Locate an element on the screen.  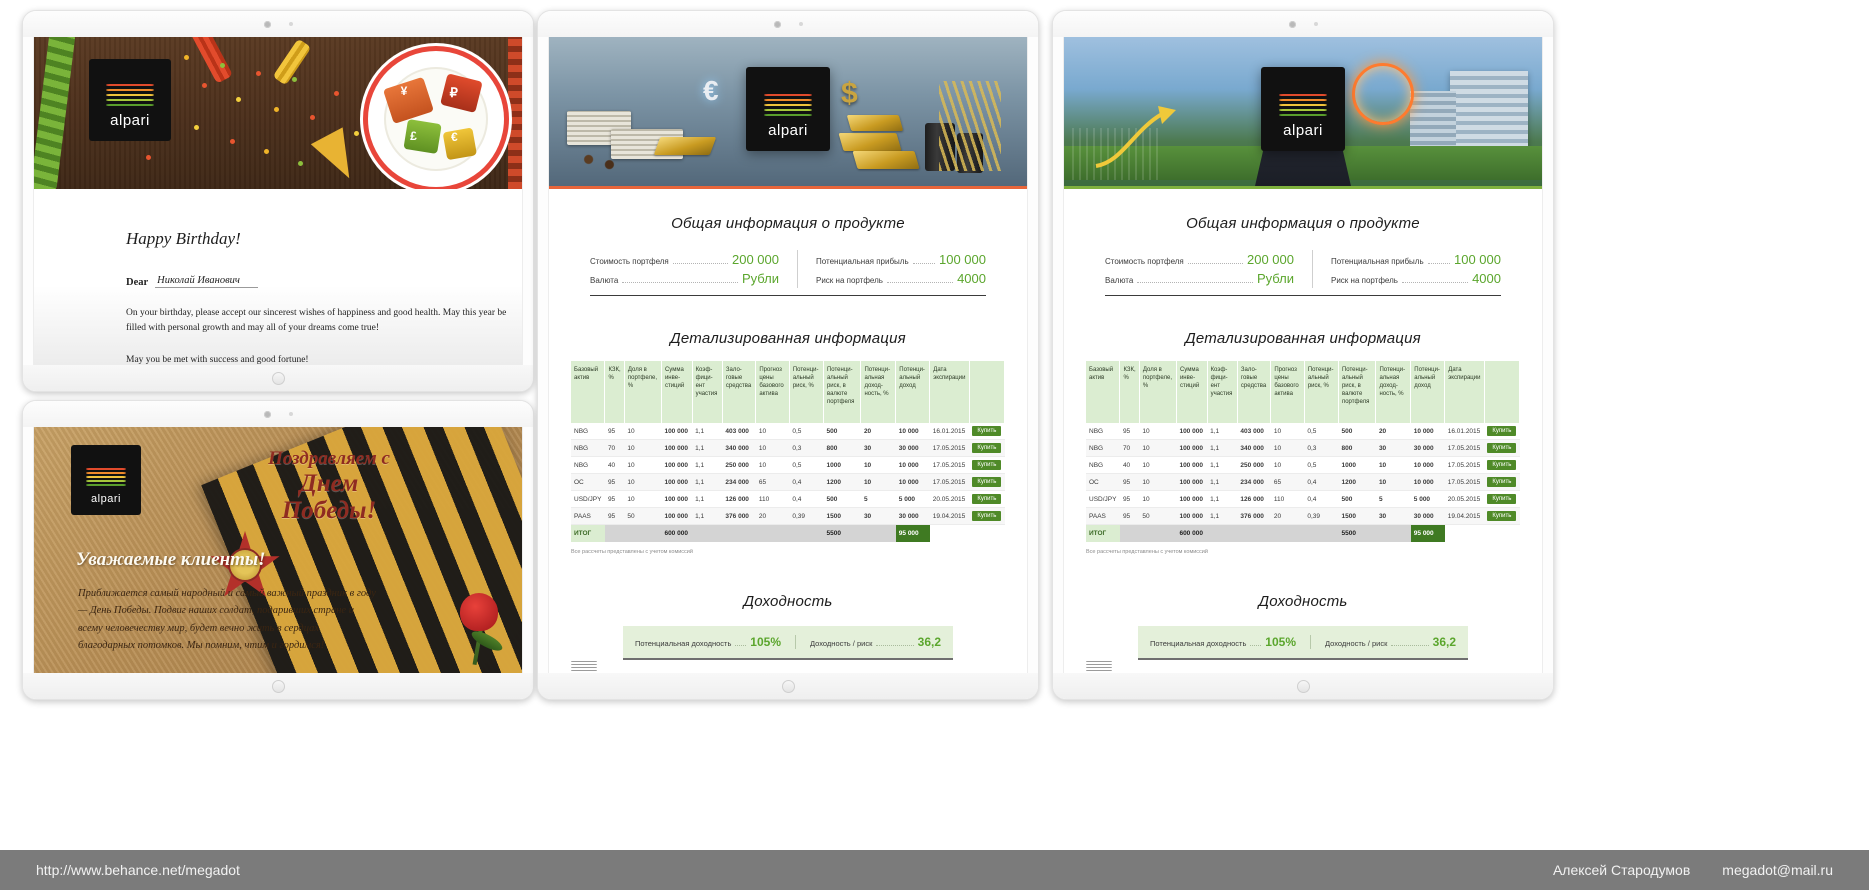
info-value: Рубли is located at coordinates (1275, 278).